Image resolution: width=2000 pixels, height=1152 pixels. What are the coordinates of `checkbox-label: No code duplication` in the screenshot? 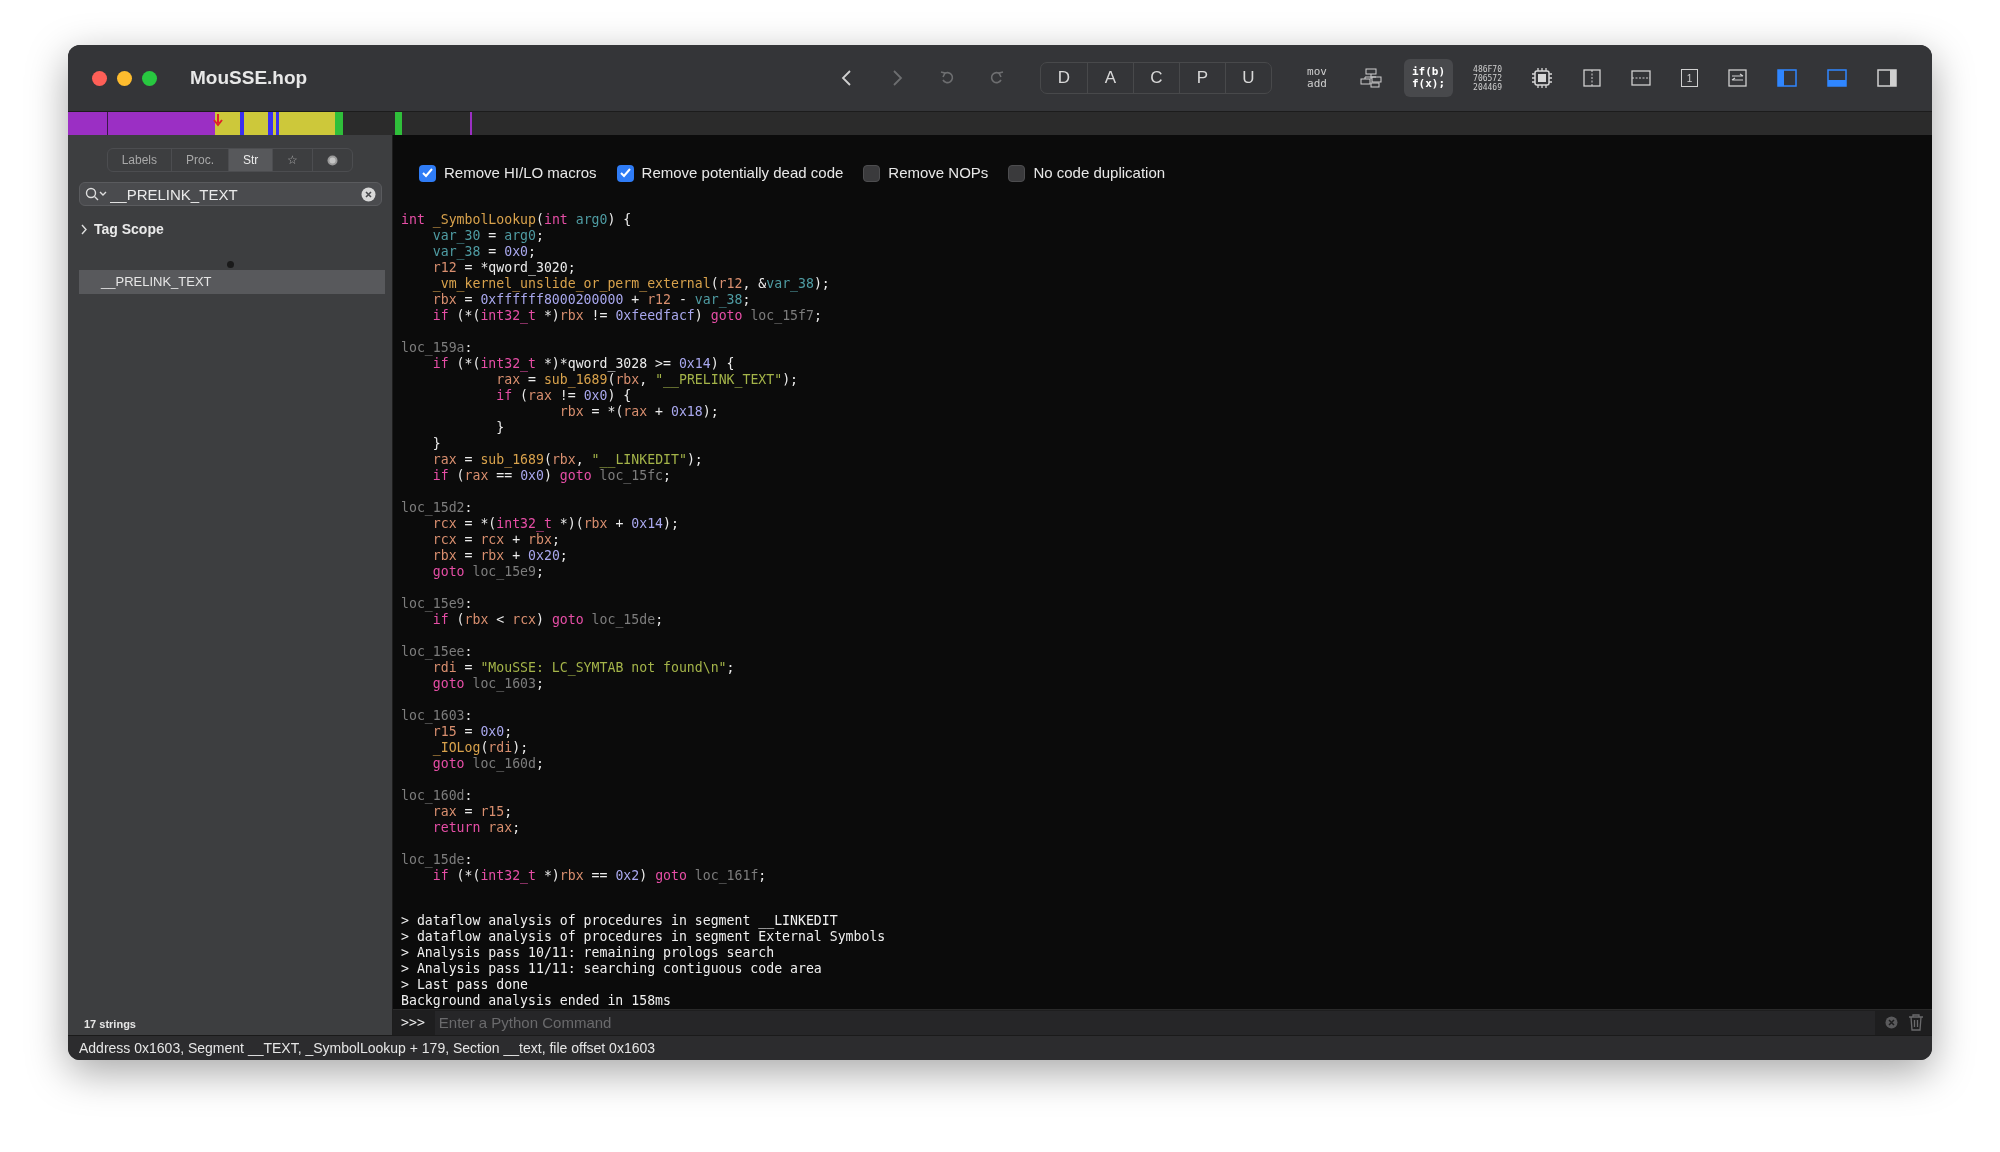 It's located at (1099, 172).